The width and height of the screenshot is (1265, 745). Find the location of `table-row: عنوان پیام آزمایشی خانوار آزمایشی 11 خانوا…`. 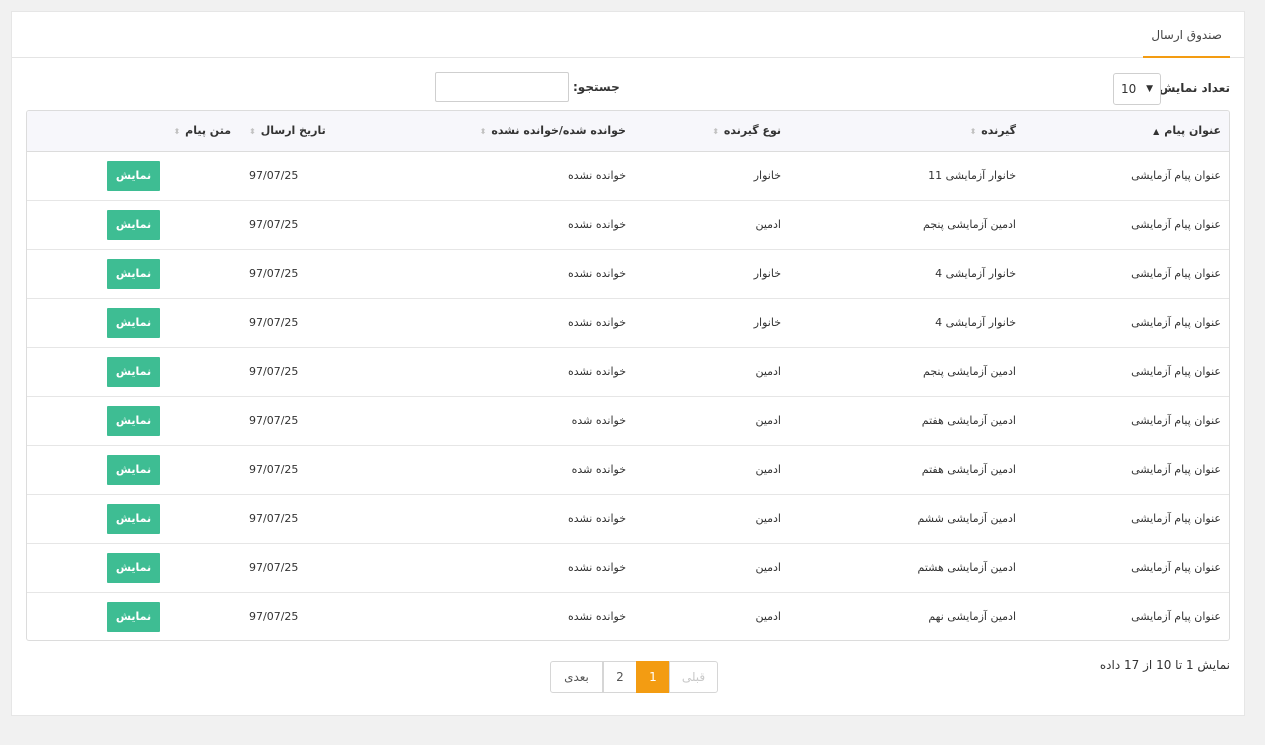

table-row: عنوان پیام آزمایشی خانوار آزمایشی 11 خانوا… is located at coordinates (628, 175).